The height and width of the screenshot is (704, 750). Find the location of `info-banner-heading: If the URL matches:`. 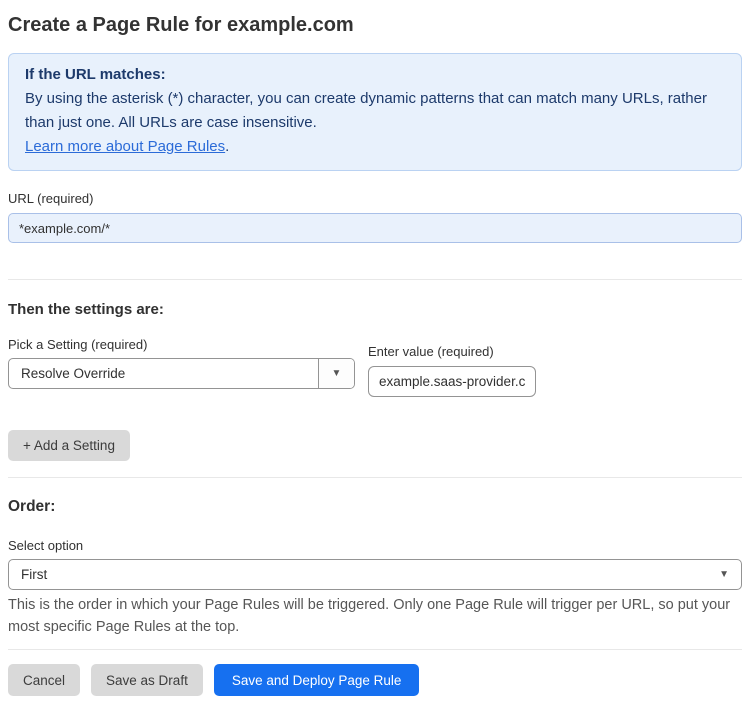

info-banner-heading: If the URL matches: is located at coordinates (95, 74).